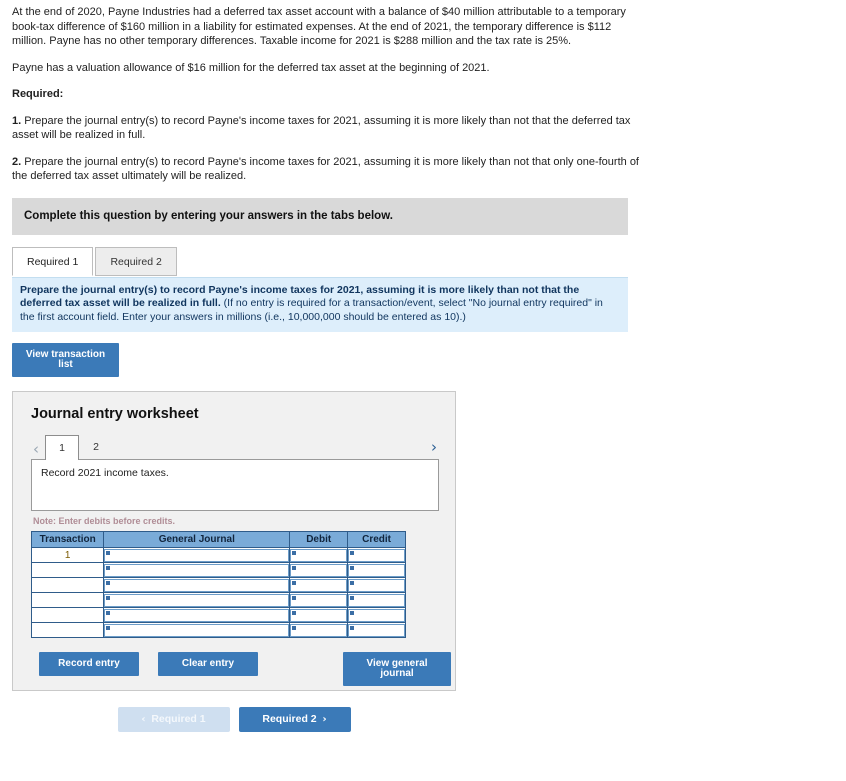 The width and height of the screenshot is (846, 781). What do you see at coordinates (115, 414) in the screenshot?
I see `worksheet-title: Journal entry worksheet` at bounding box center [115, 414].